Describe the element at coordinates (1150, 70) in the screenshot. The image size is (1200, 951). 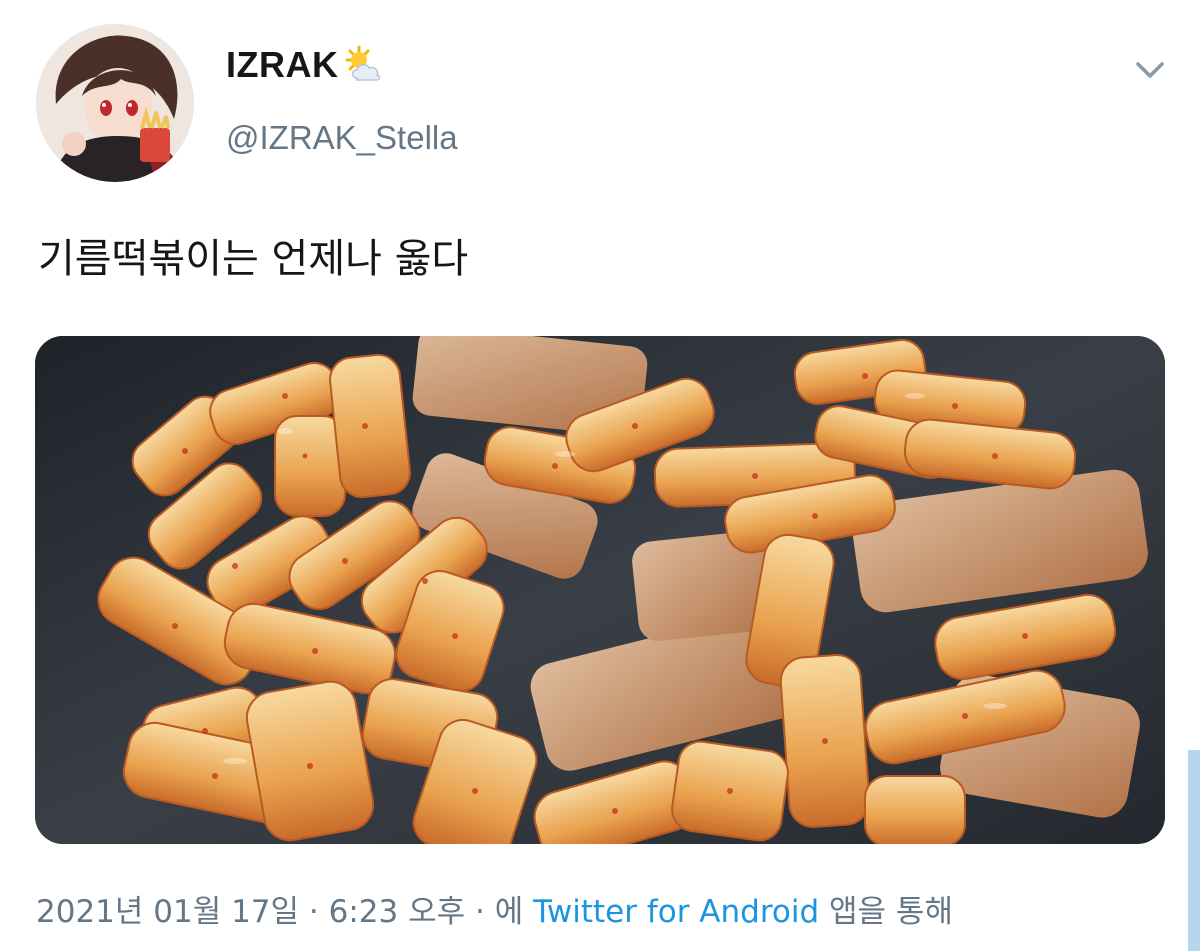
I see `chevron-down-icon` at that location.